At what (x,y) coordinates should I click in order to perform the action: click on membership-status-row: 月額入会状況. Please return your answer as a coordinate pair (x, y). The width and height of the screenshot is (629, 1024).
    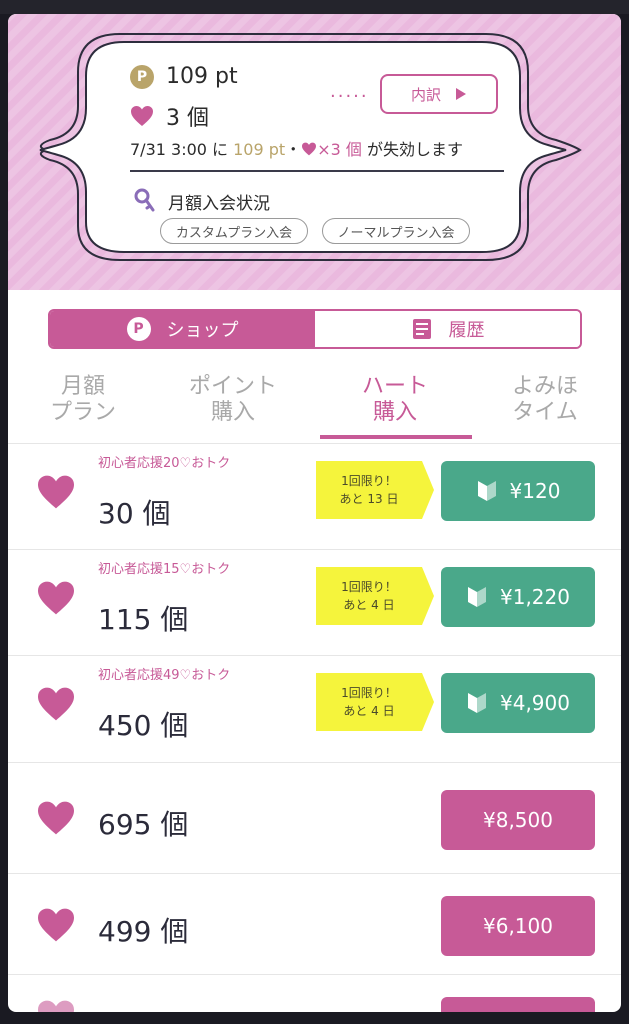
    Looking at the image, I should click on (202, 201).